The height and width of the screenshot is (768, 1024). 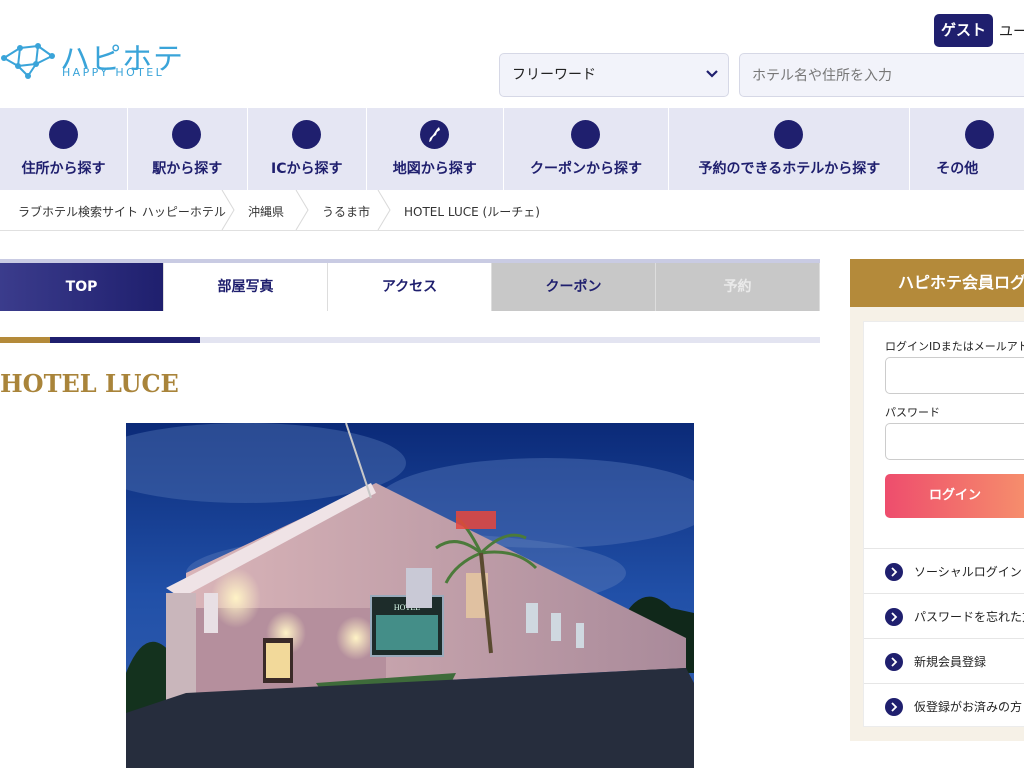 What do you see at coordinates (969, 617) in the screenshot?
I see `link-label: パスワードを忘れた方` at bounding box center [969, 617].